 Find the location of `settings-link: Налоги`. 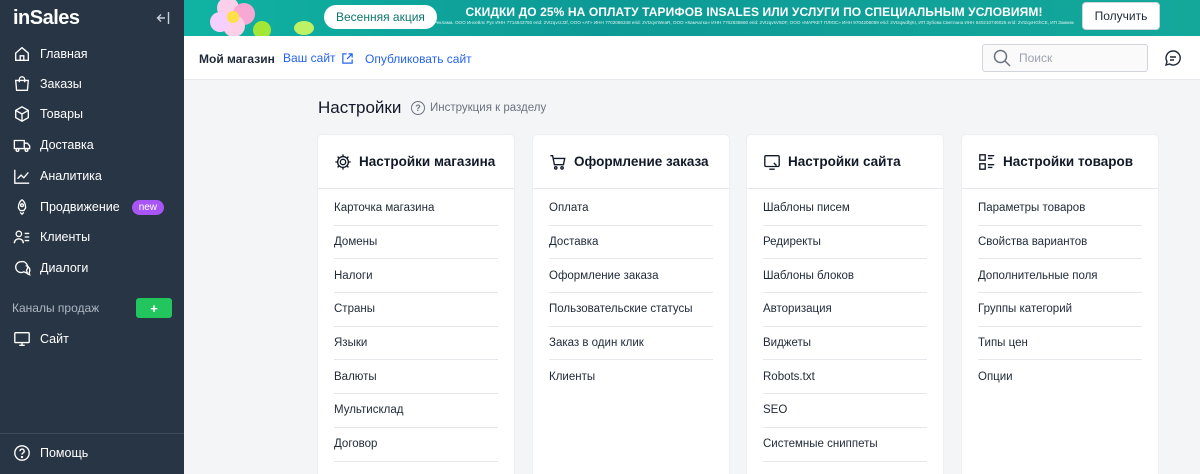

settings-link: Налоги is located at coordinates (416, 276).